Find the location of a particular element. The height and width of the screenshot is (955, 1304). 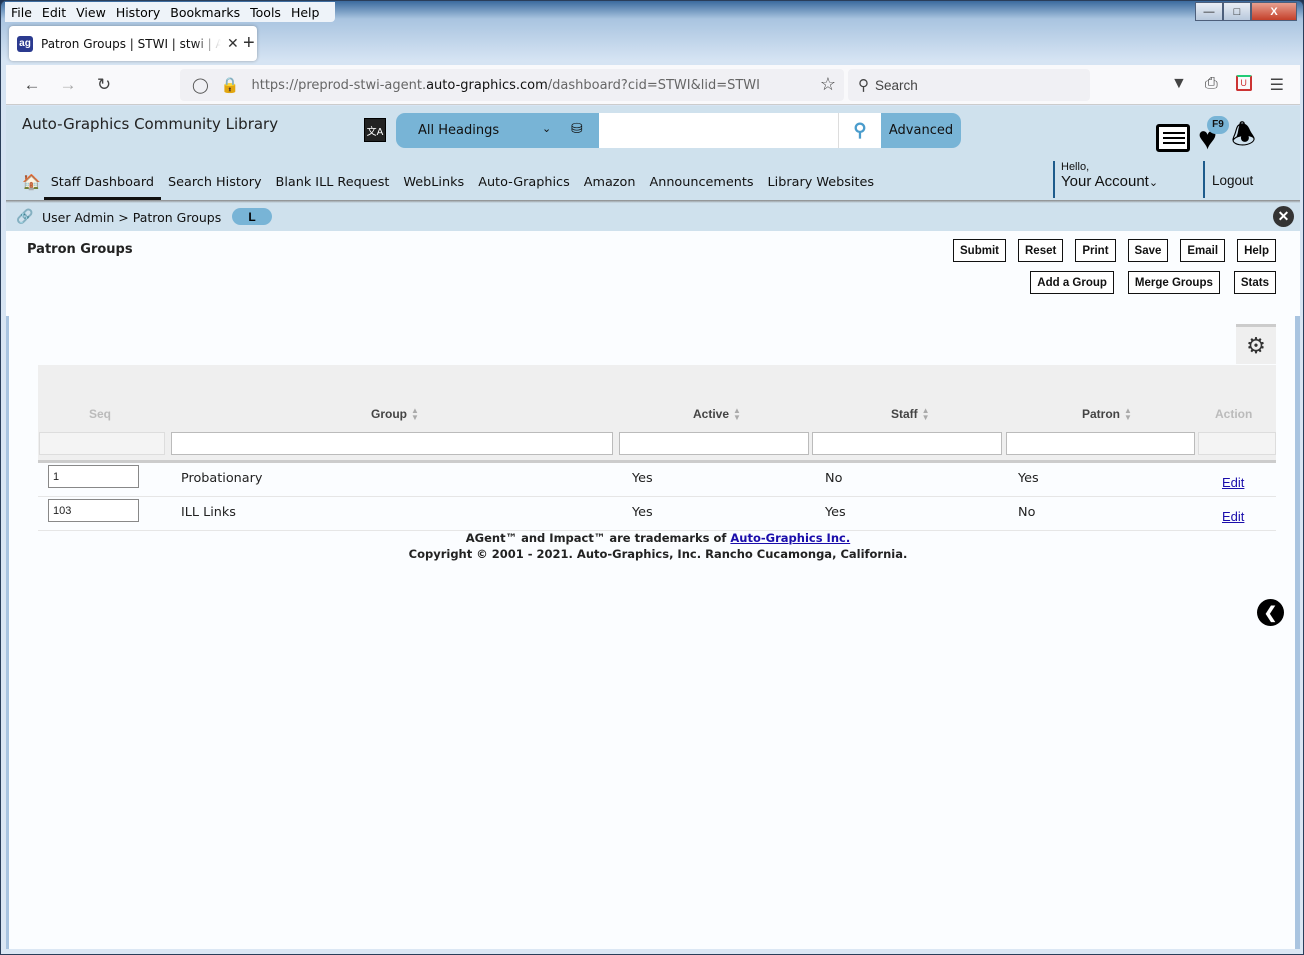

group-cell: ILL Links is located at coordinates (208, 512).